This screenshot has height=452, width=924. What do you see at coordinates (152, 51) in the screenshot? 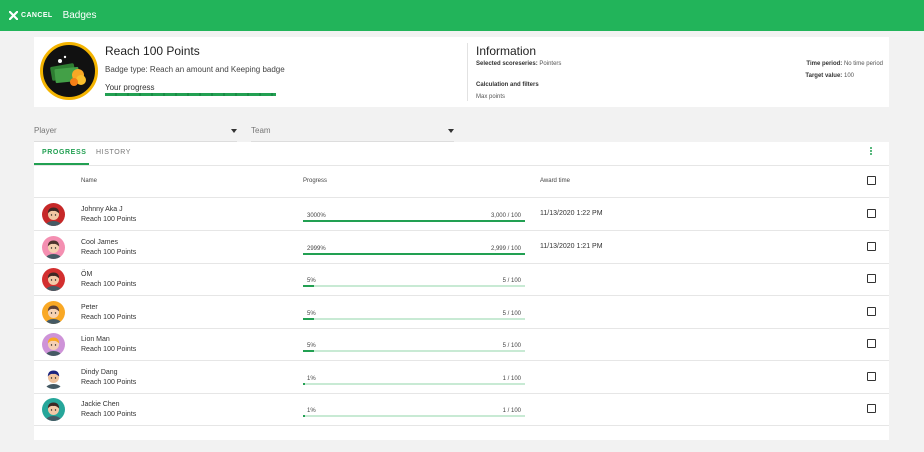
I see `badge-title: Reach 100 Points` at bounding box center [152, 51].